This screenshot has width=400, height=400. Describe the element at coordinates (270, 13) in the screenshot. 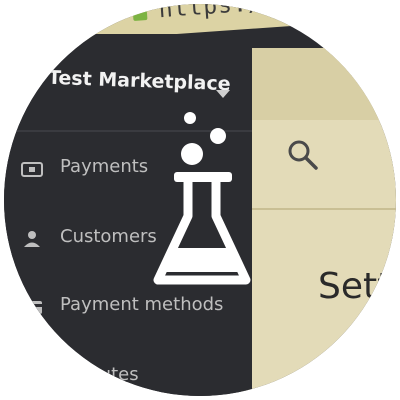

I see `url-text: https://dashboa` at that location.